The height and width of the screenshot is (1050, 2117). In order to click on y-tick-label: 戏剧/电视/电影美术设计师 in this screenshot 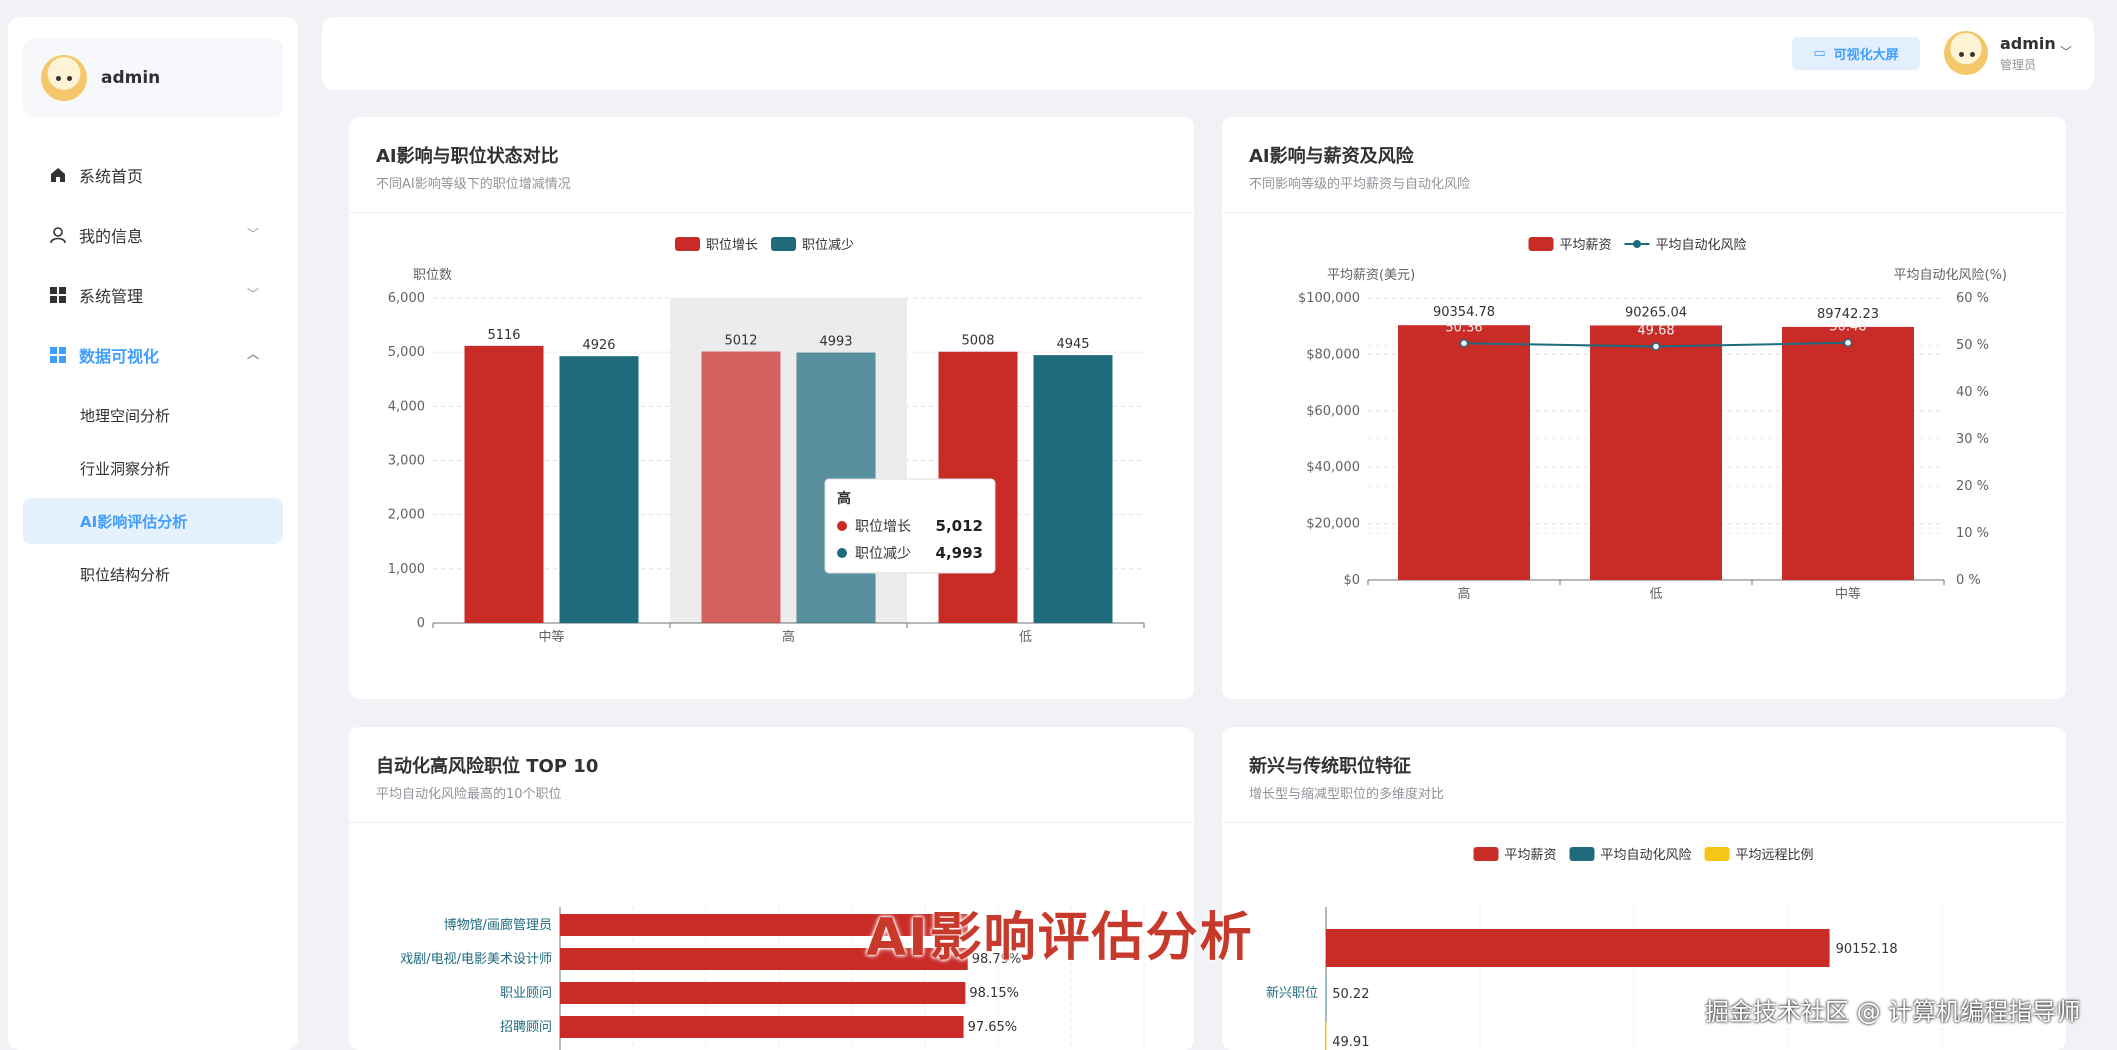, I will do `click(476, 959)`.